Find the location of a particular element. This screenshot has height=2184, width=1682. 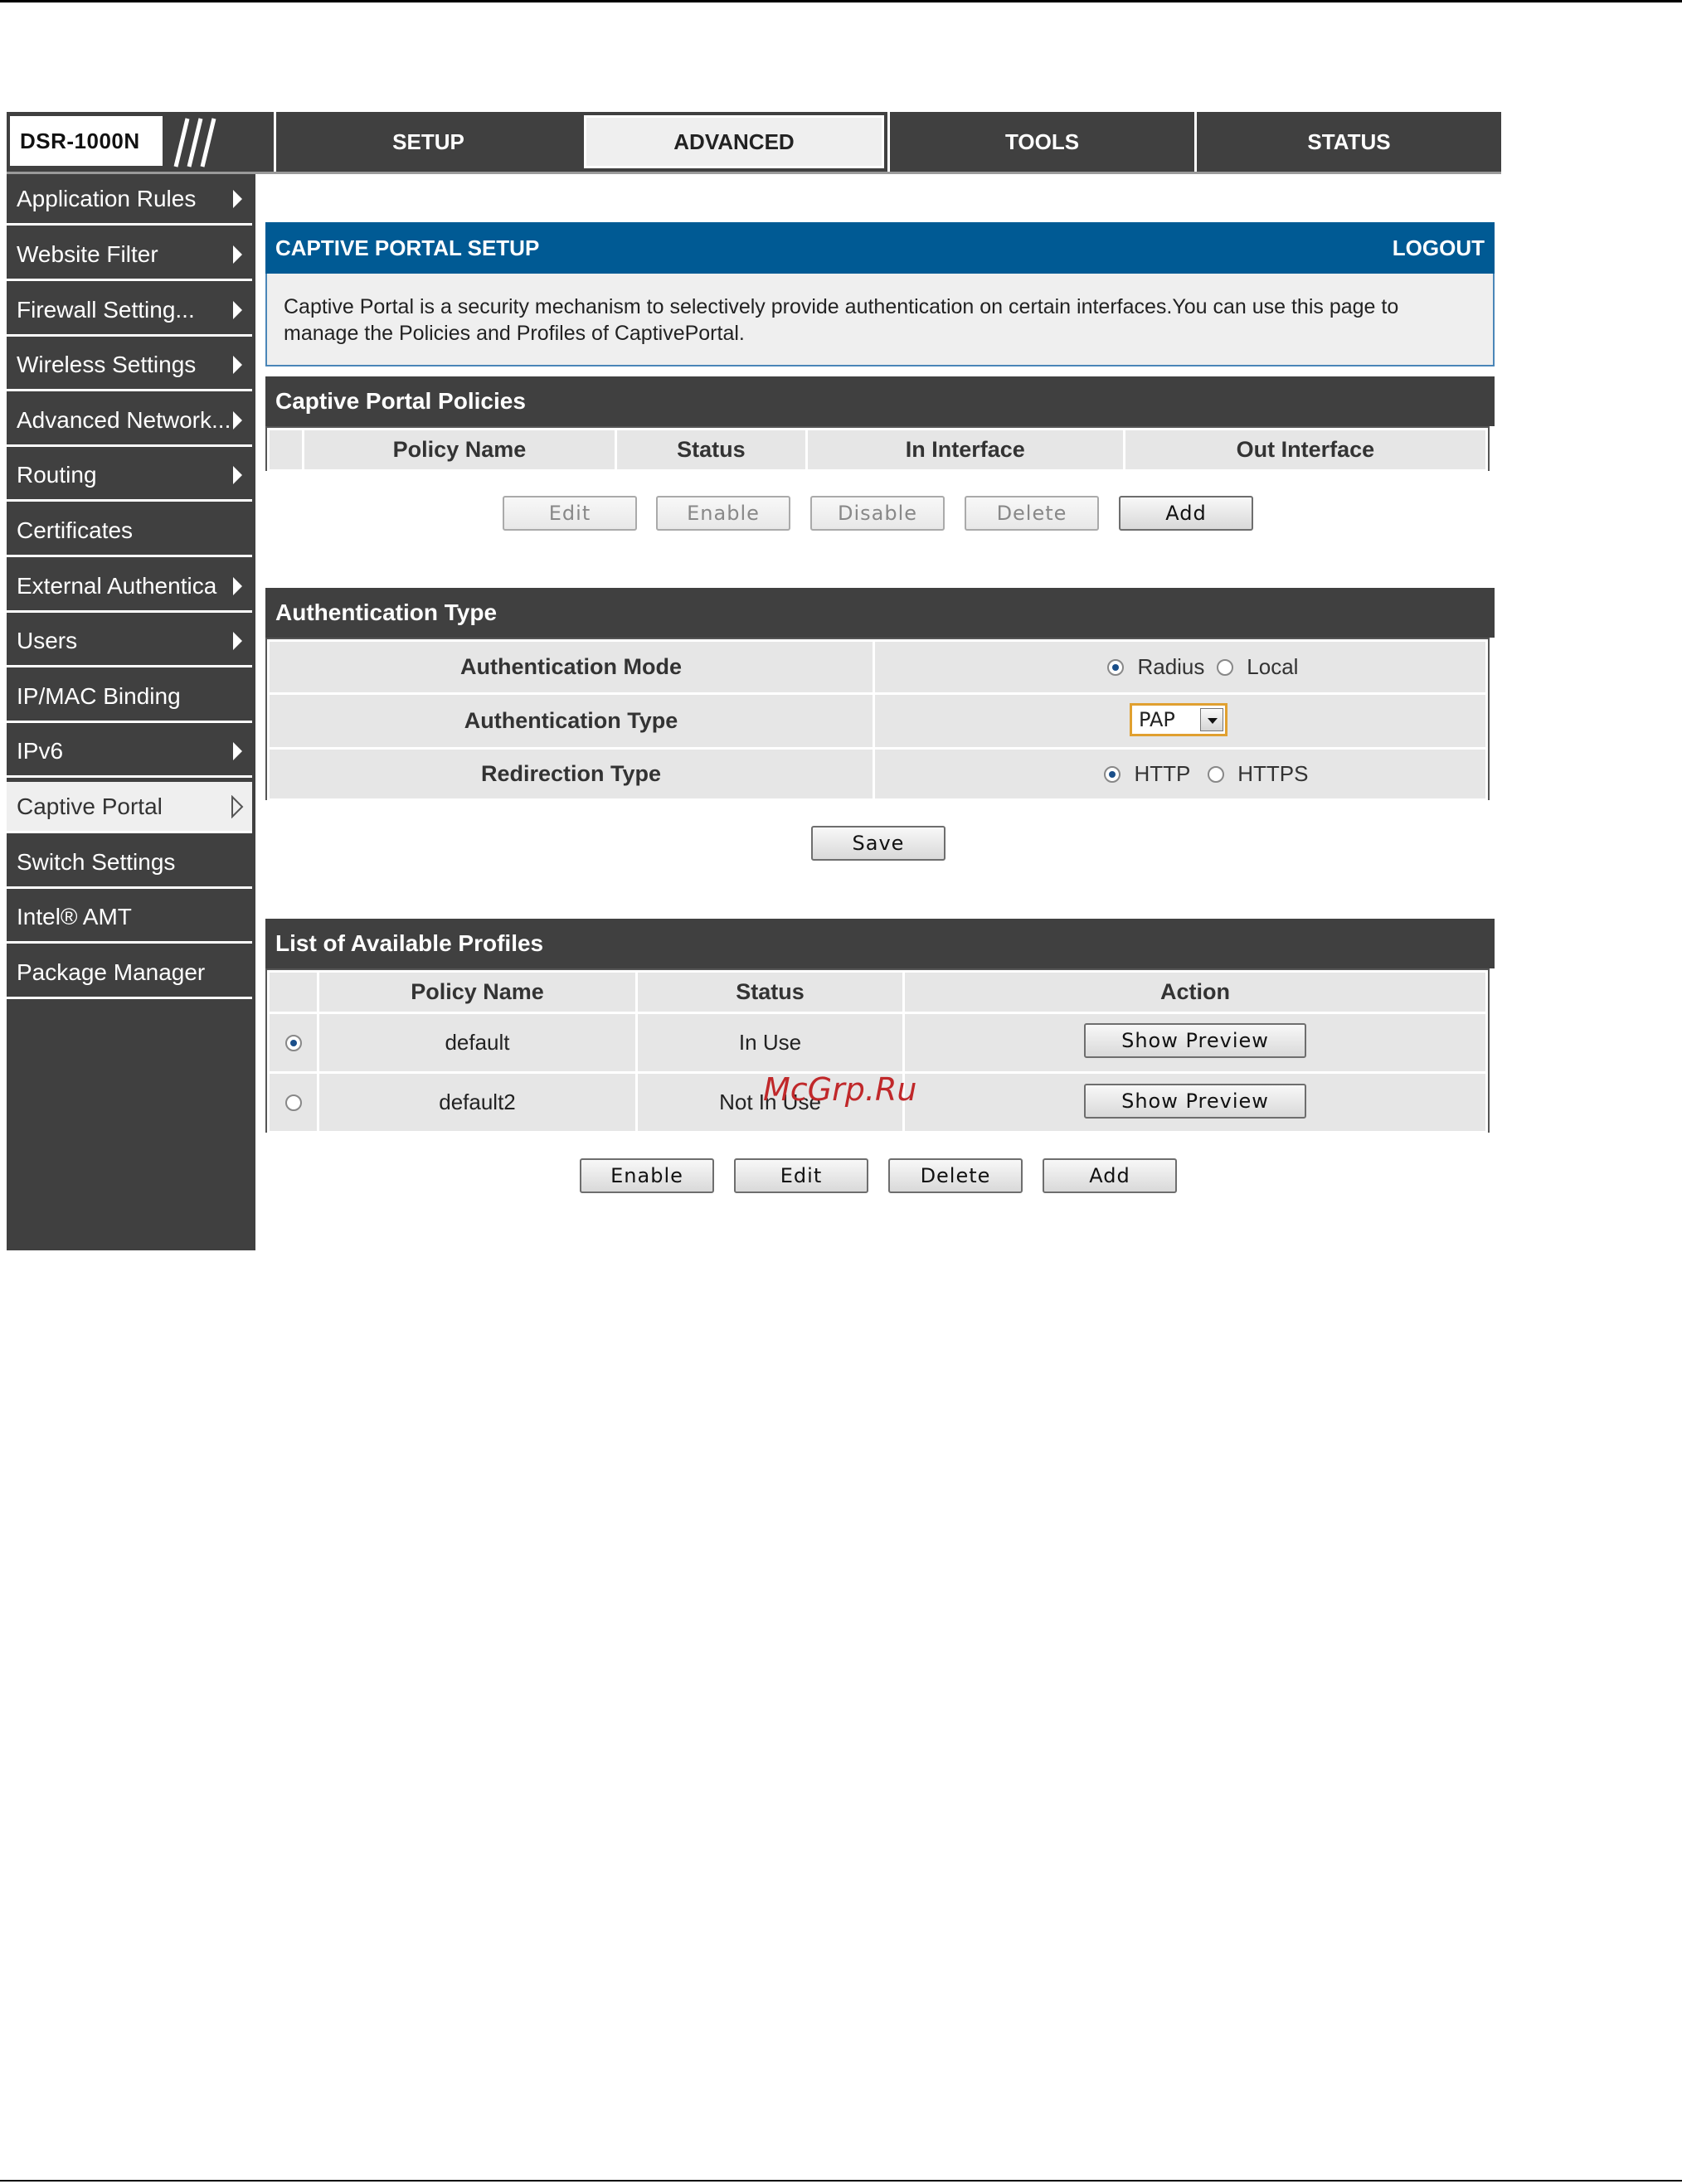

brand-logo: DSR-1000N is located at coordinates (140, 142).